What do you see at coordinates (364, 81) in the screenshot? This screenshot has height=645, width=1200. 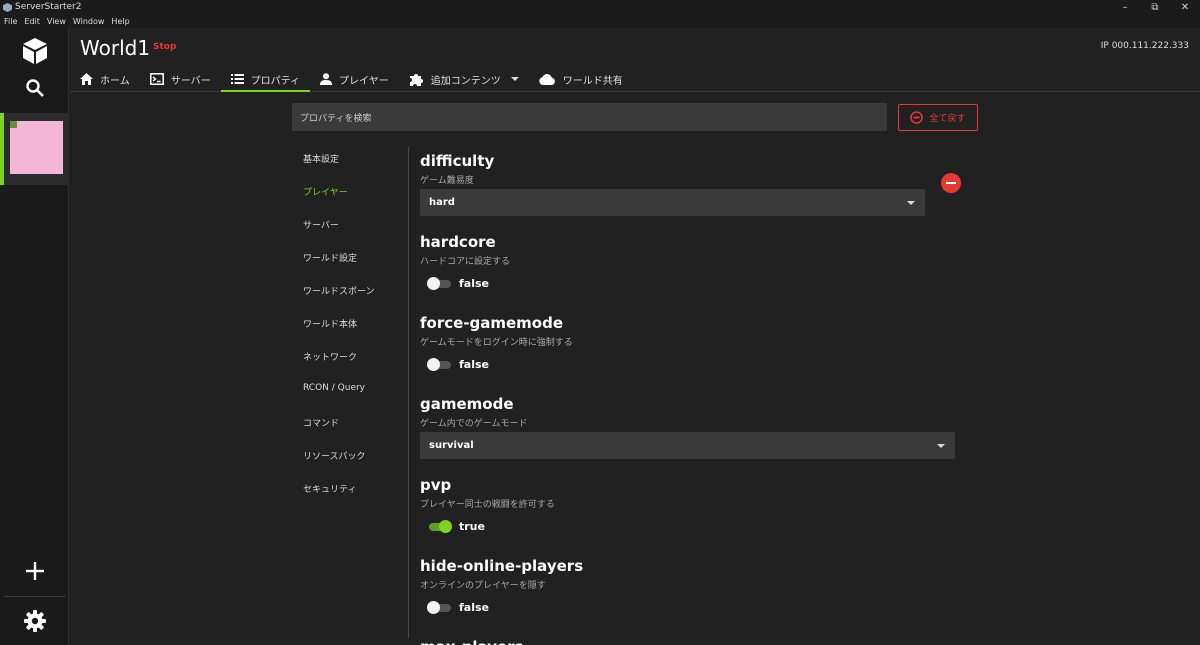 I see `tab-players-label: プレイヤー` at bounding box center [364, 81].